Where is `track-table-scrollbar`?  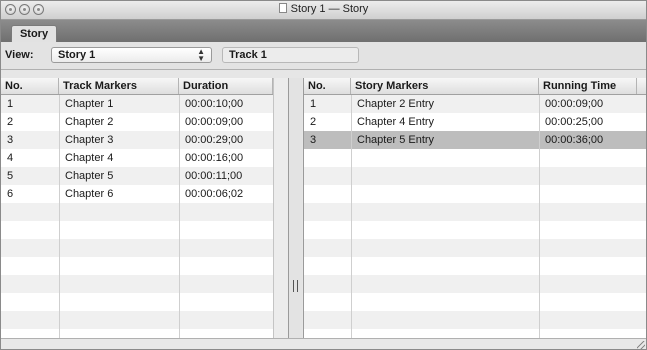
track-table-scrollbar is located at coordinates (280, 208).